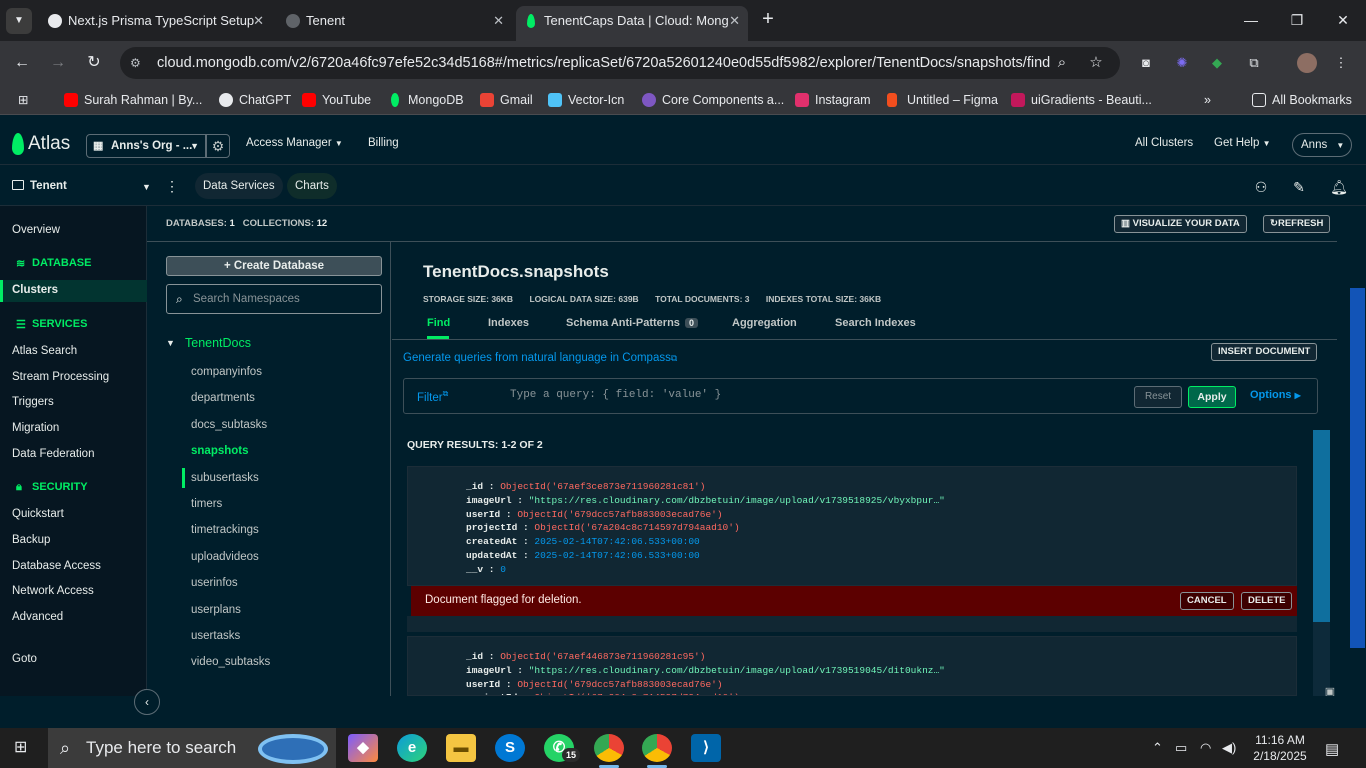  Describe the element at coordinates (218, 146) in the screenshot. I see `org-settings-gear-icon: ⚙` at that location.